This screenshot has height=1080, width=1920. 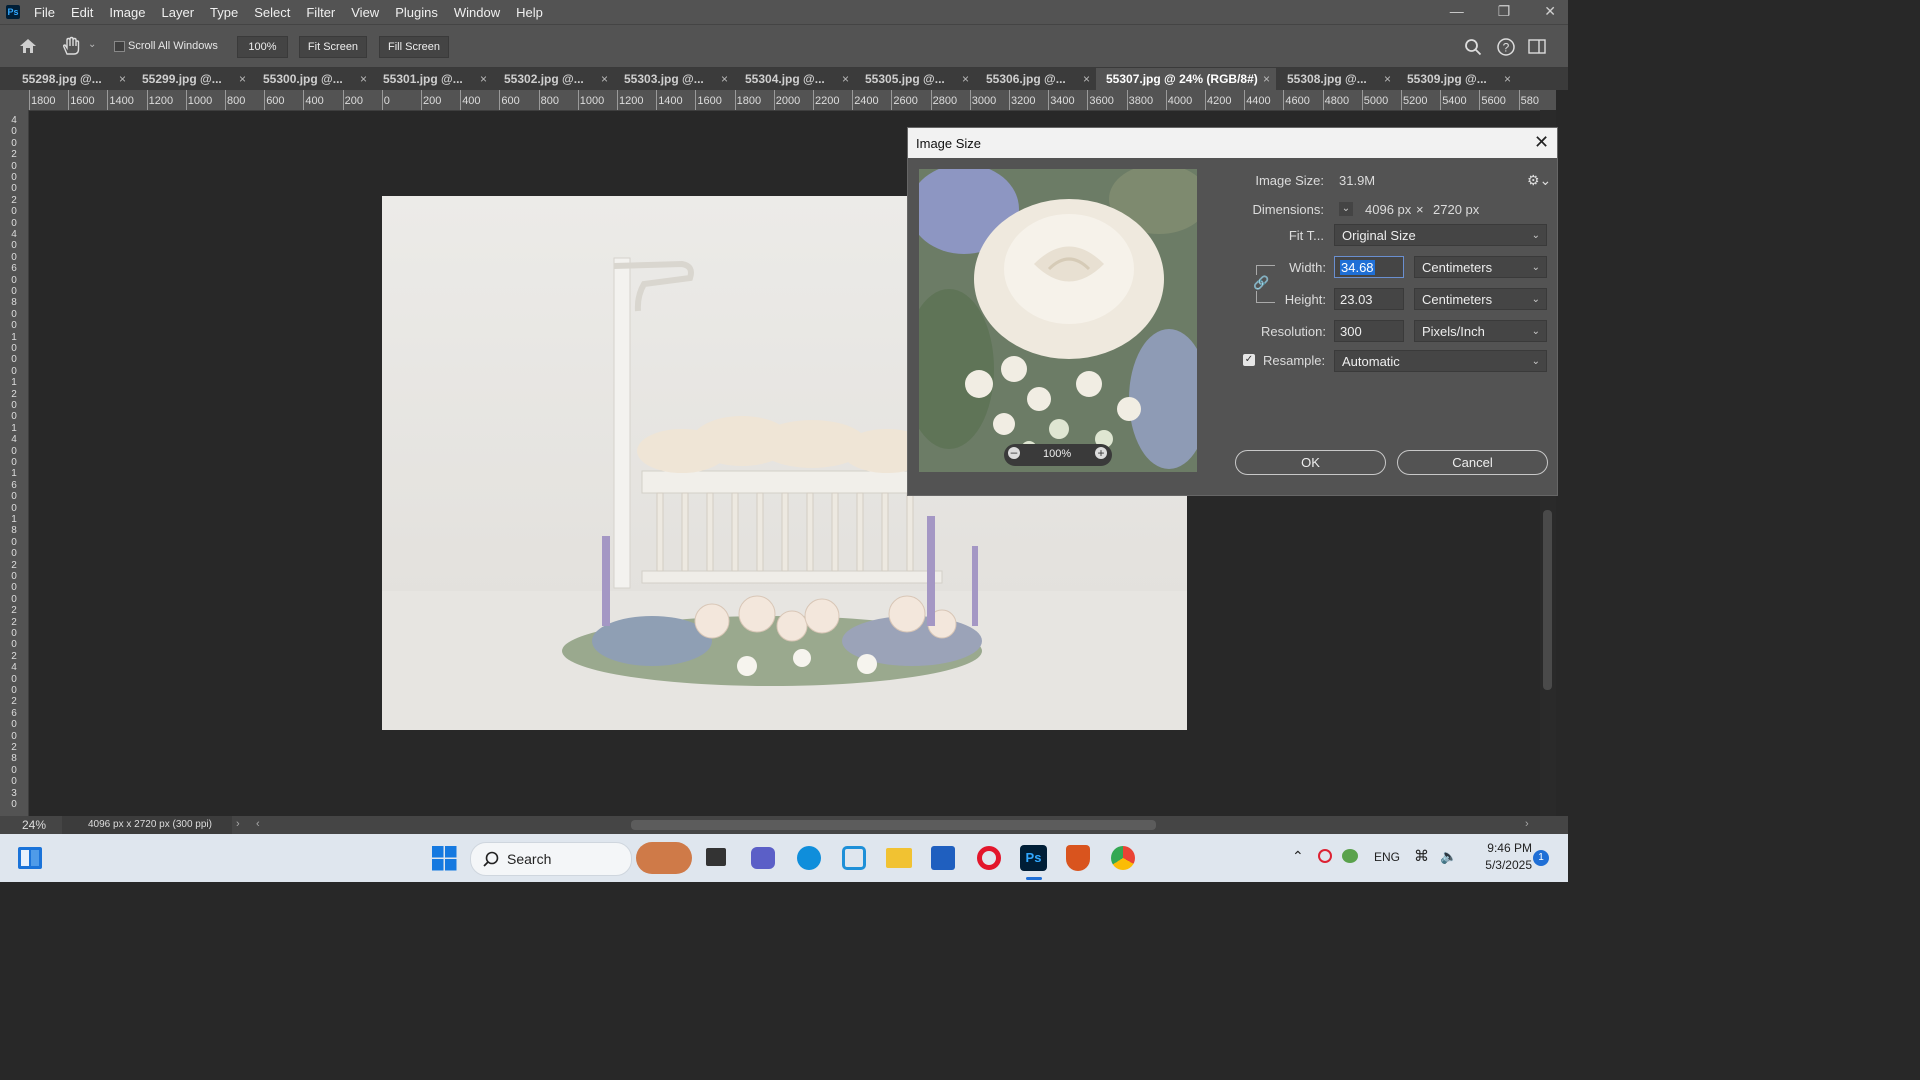 What do you see at coordinates (365, 12) in the screenshot?
I see `menu-view: View` at bounding box center [365, 12].